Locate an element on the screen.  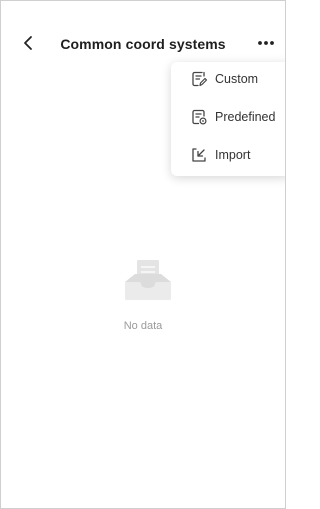
menu-item-label: Import is located at coordinates (233, 155).